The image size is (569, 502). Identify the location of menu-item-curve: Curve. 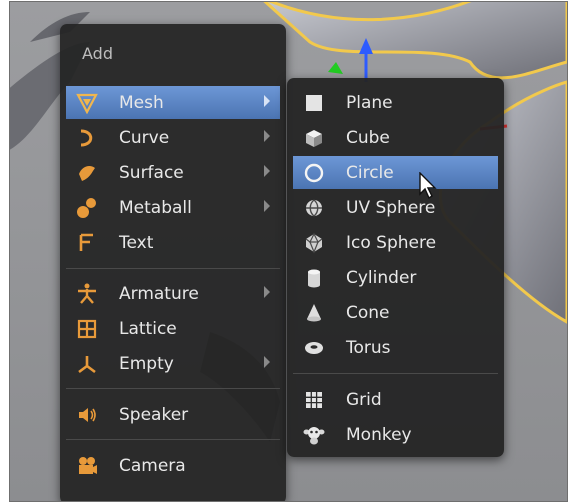
(173, 137).